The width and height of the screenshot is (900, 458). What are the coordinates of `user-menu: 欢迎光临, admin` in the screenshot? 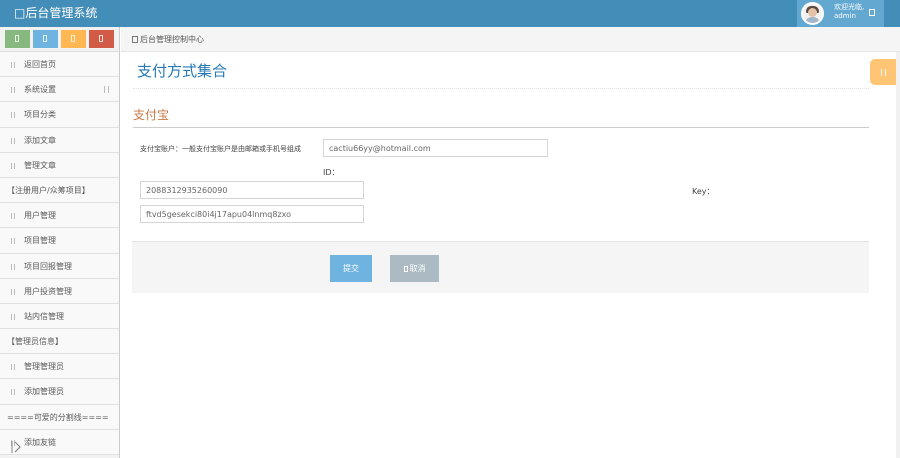 It's located at (840, 13).